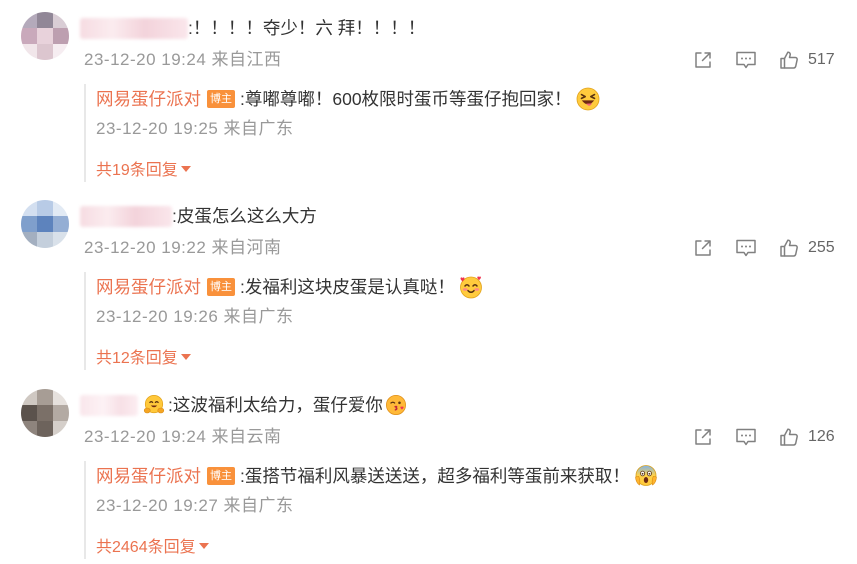 The height and width of the screenshot is (564, 857). Describe the element at coordinates (275, 405) in the screenshot. I see `comment-text: :这波福利太给力，蛋仔爱你` at that location.